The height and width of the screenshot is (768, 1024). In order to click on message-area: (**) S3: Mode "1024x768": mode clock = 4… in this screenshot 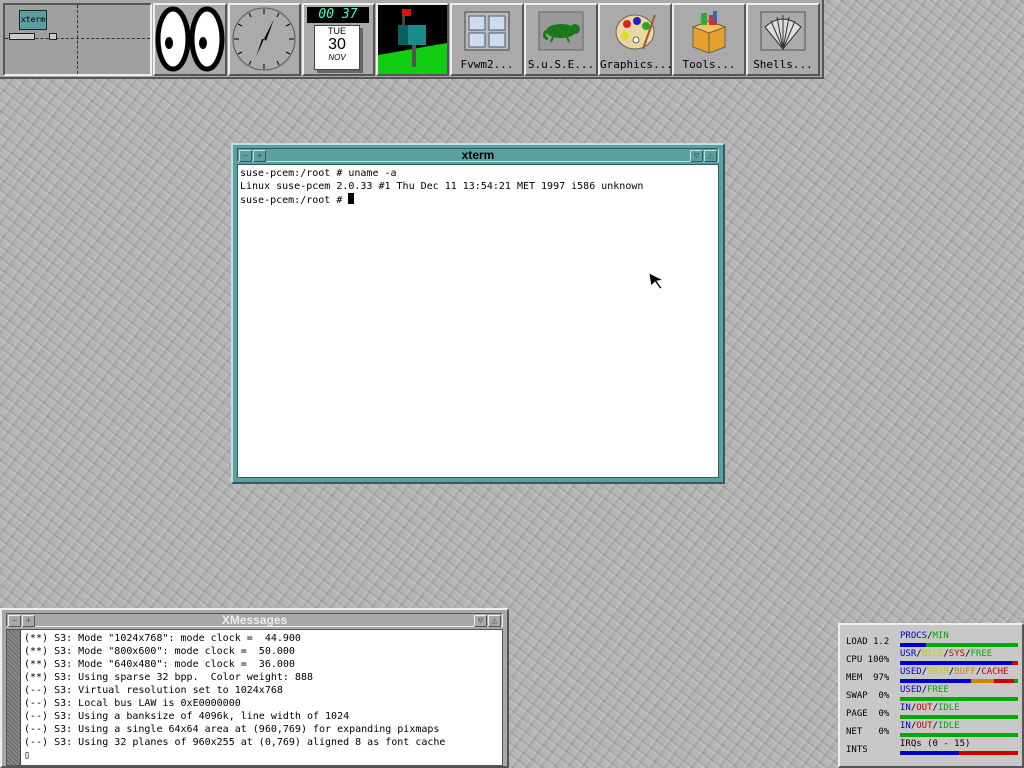, I will do `click(254, 697)`.